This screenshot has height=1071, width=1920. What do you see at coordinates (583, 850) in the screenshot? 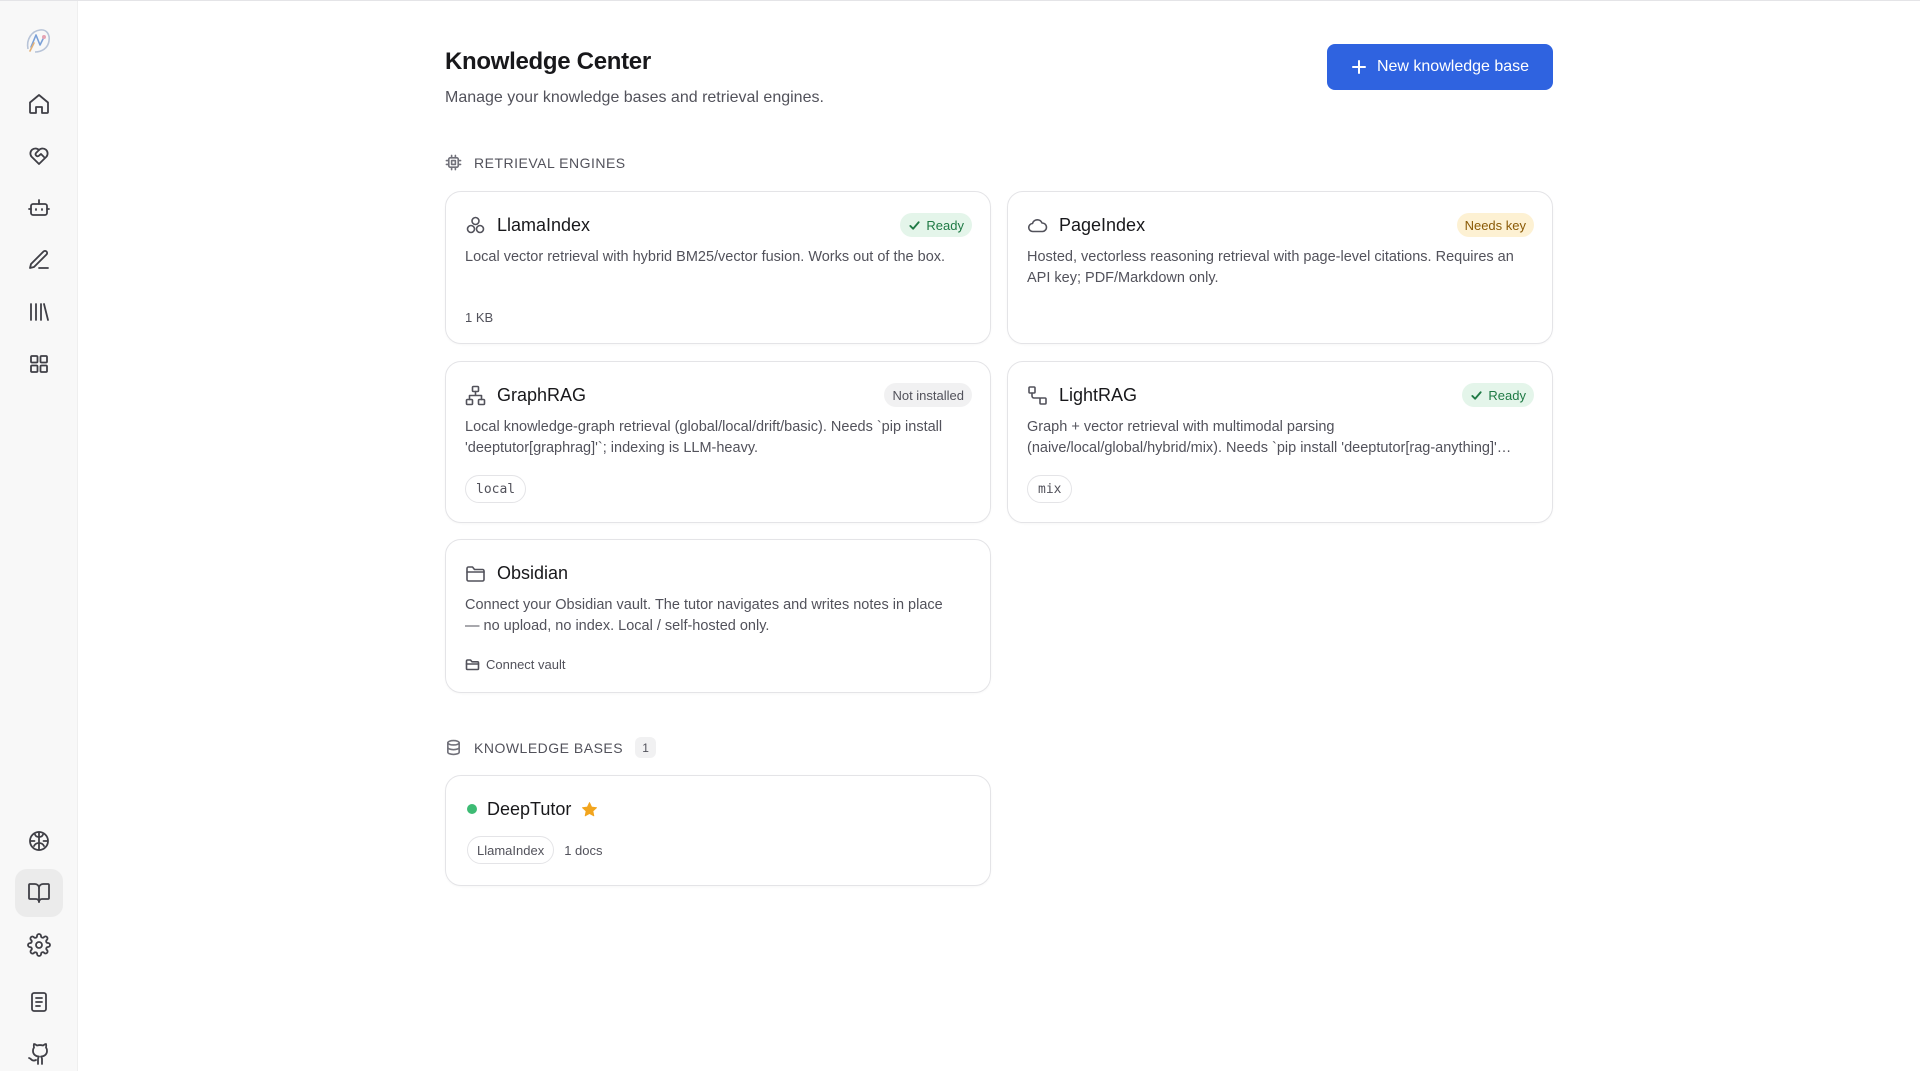
I see `kb-docs-count: 1 docs` at bounding box center [583, 850].